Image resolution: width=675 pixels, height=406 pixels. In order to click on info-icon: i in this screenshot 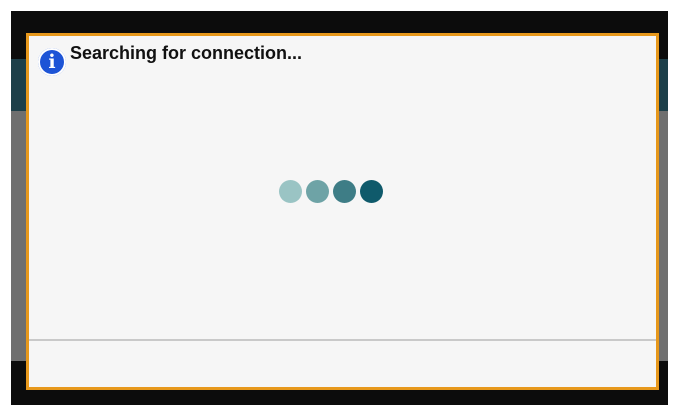, I will do `click(52, 62)`.